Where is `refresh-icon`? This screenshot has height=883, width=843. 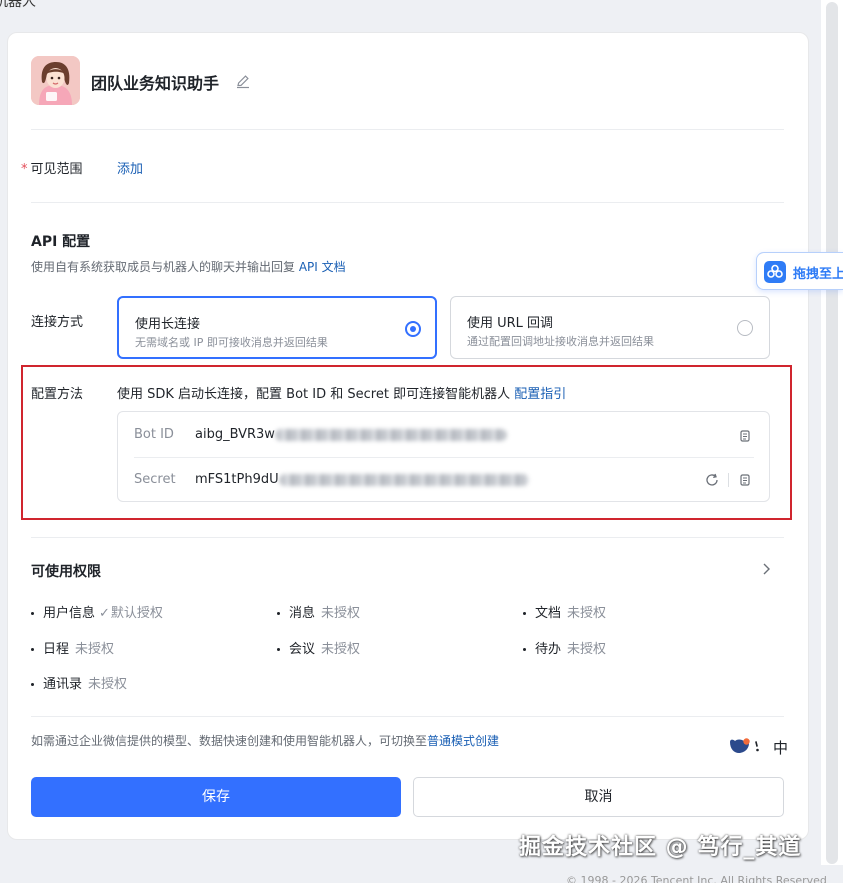 refresh-icon is located at coordinates (712, 480).